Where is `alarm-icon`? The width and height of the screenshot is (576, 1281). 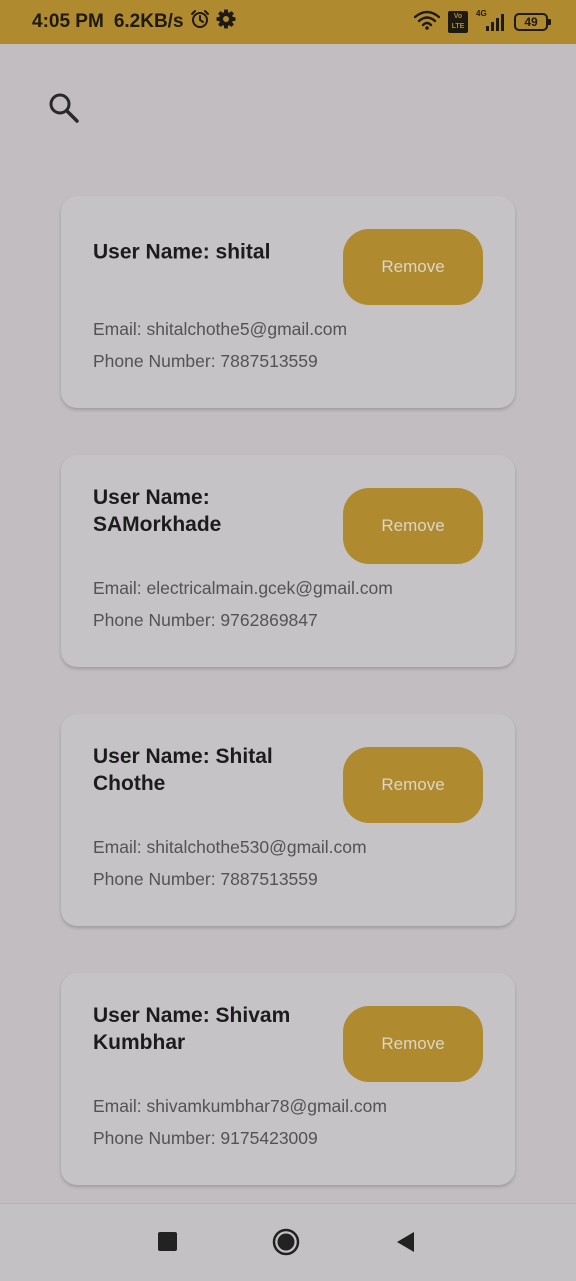
alarm-icon is located at coordinates (200, 22).